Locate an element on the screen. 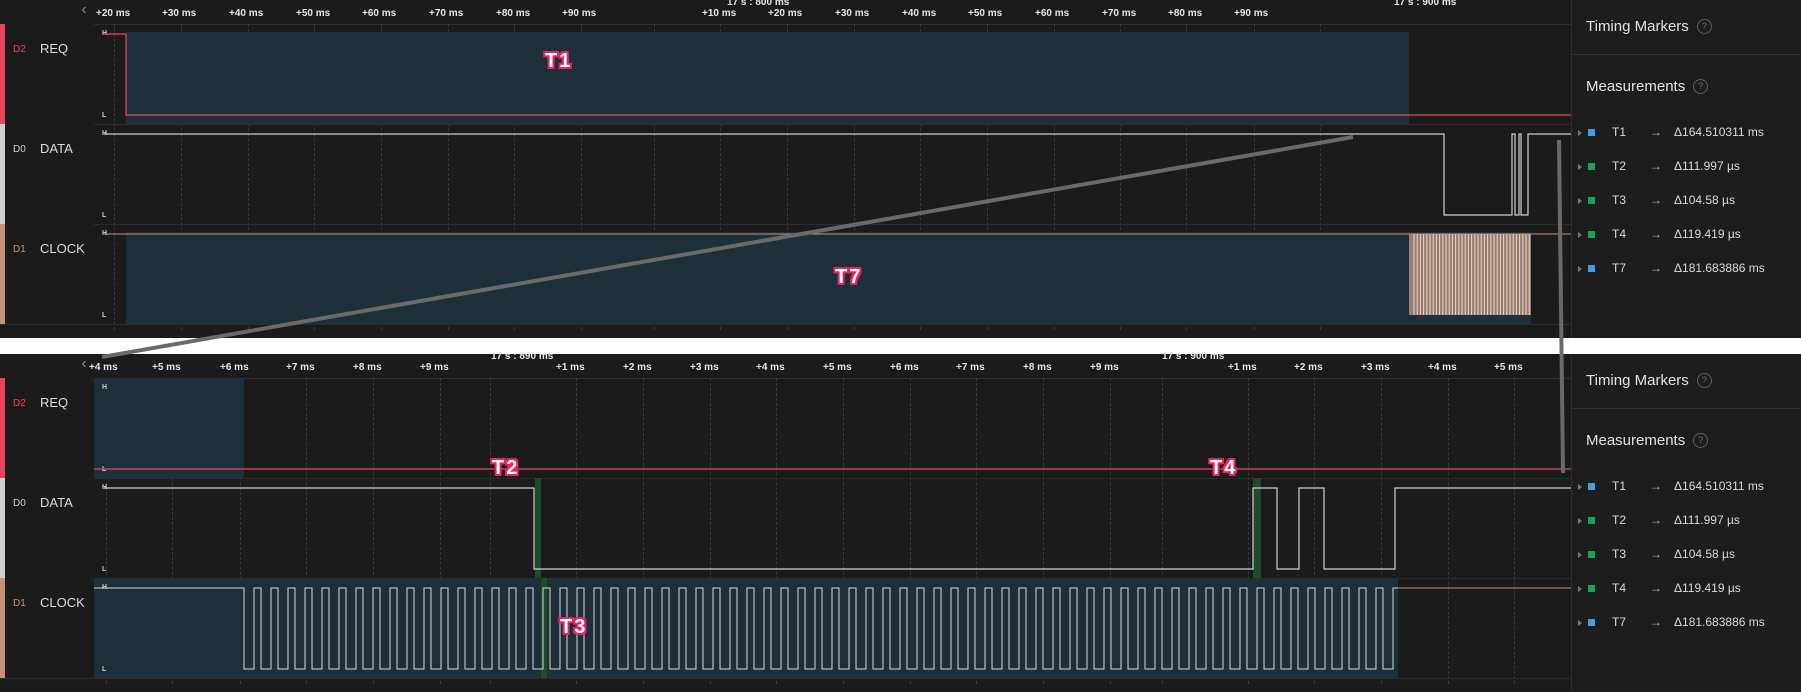  timing-marker-label-t2: T2 is located at coordinates (505, 468).